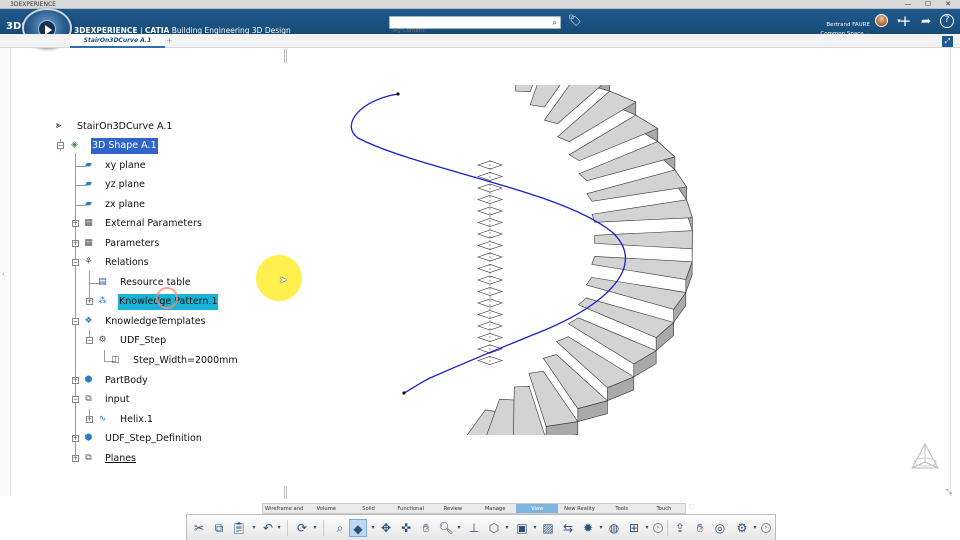 This screenshot has height=540, width=960. I want to click on export-icon: ⇪, so click(680, 528).